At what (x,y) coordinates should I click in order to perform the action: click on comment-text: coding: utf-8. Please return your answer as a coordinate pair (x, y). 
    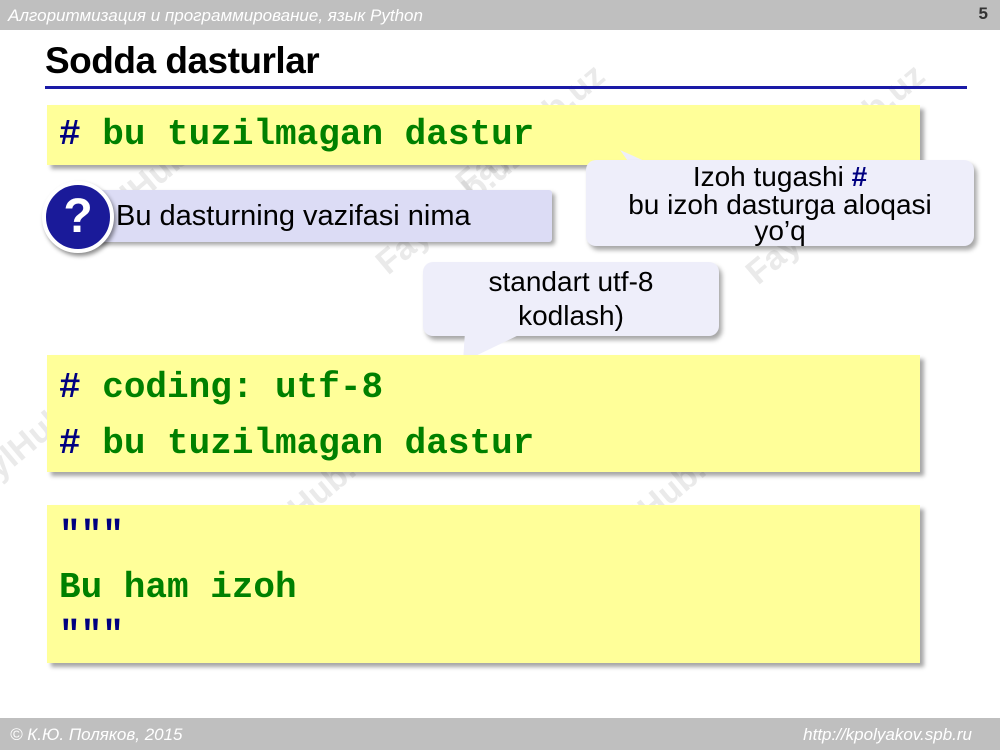
    Looking at the image, I should click on (232, 387).